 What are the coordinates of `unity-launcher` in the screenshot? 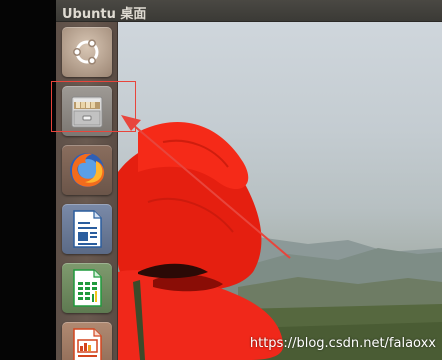 It's located at (87, 191).